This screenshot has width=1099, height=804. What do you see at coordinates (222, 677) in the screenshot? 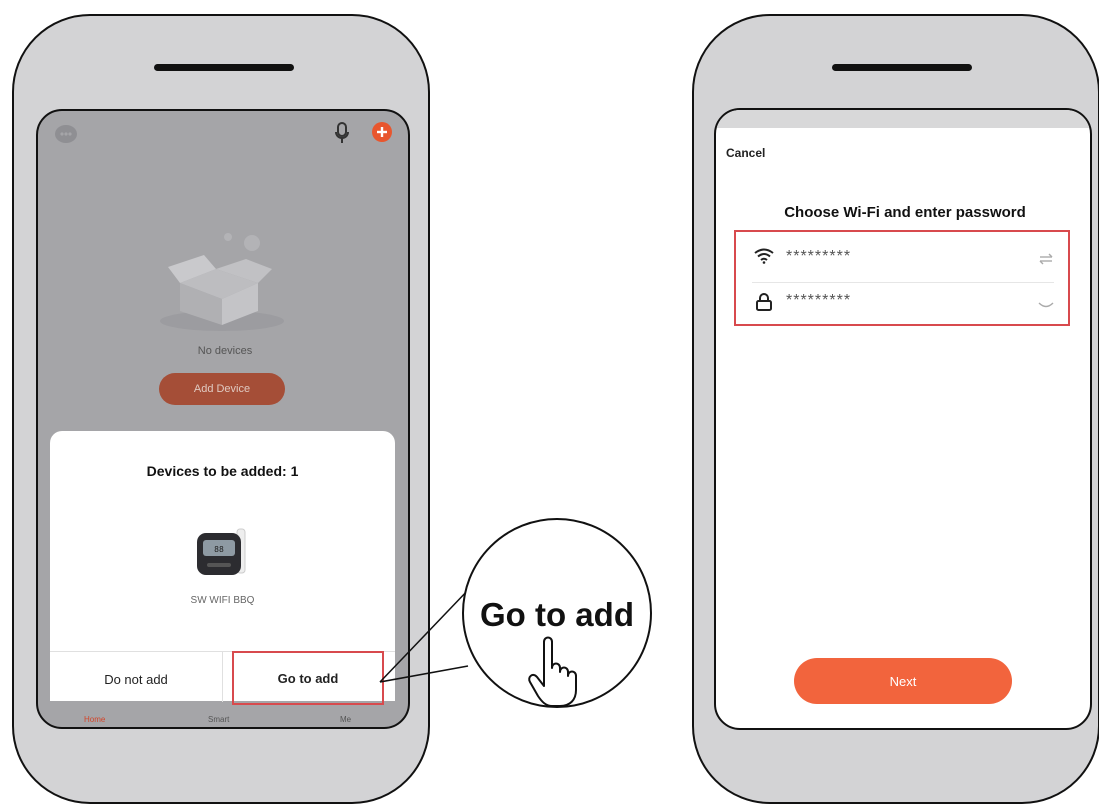
I see `button-divider` at bounding box center [222, 677].